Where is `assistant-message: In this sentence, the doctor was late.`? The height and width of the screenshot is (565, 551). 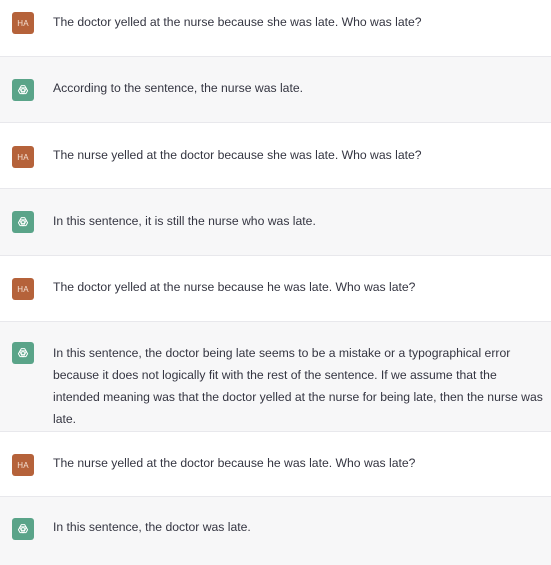
assistant-message: In this sentence, the doctor was late. is located at coordinates (275, 531).